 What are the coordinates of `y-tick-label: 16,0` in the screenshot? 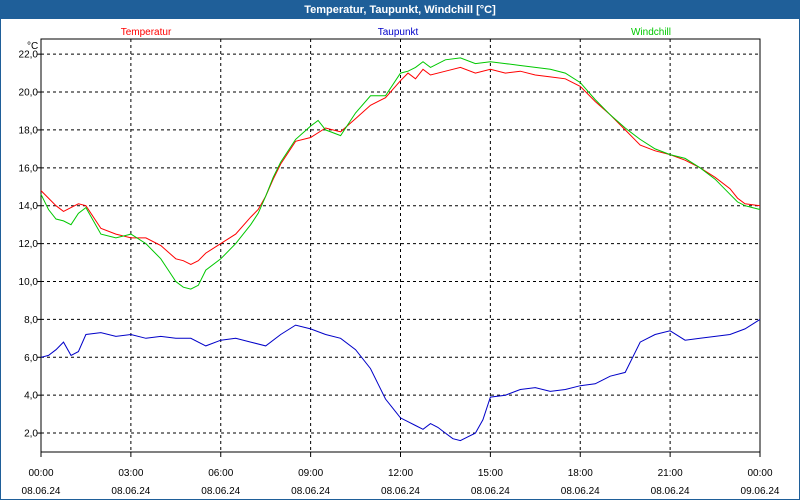 It's located at (29, 168).